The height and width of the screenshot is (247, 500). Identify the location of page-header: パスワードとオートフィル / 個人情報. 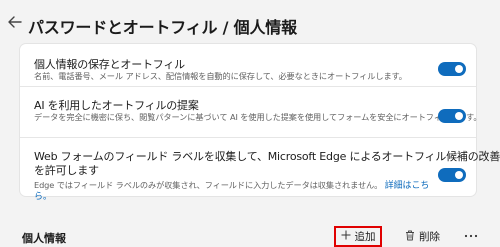
(250, 23).